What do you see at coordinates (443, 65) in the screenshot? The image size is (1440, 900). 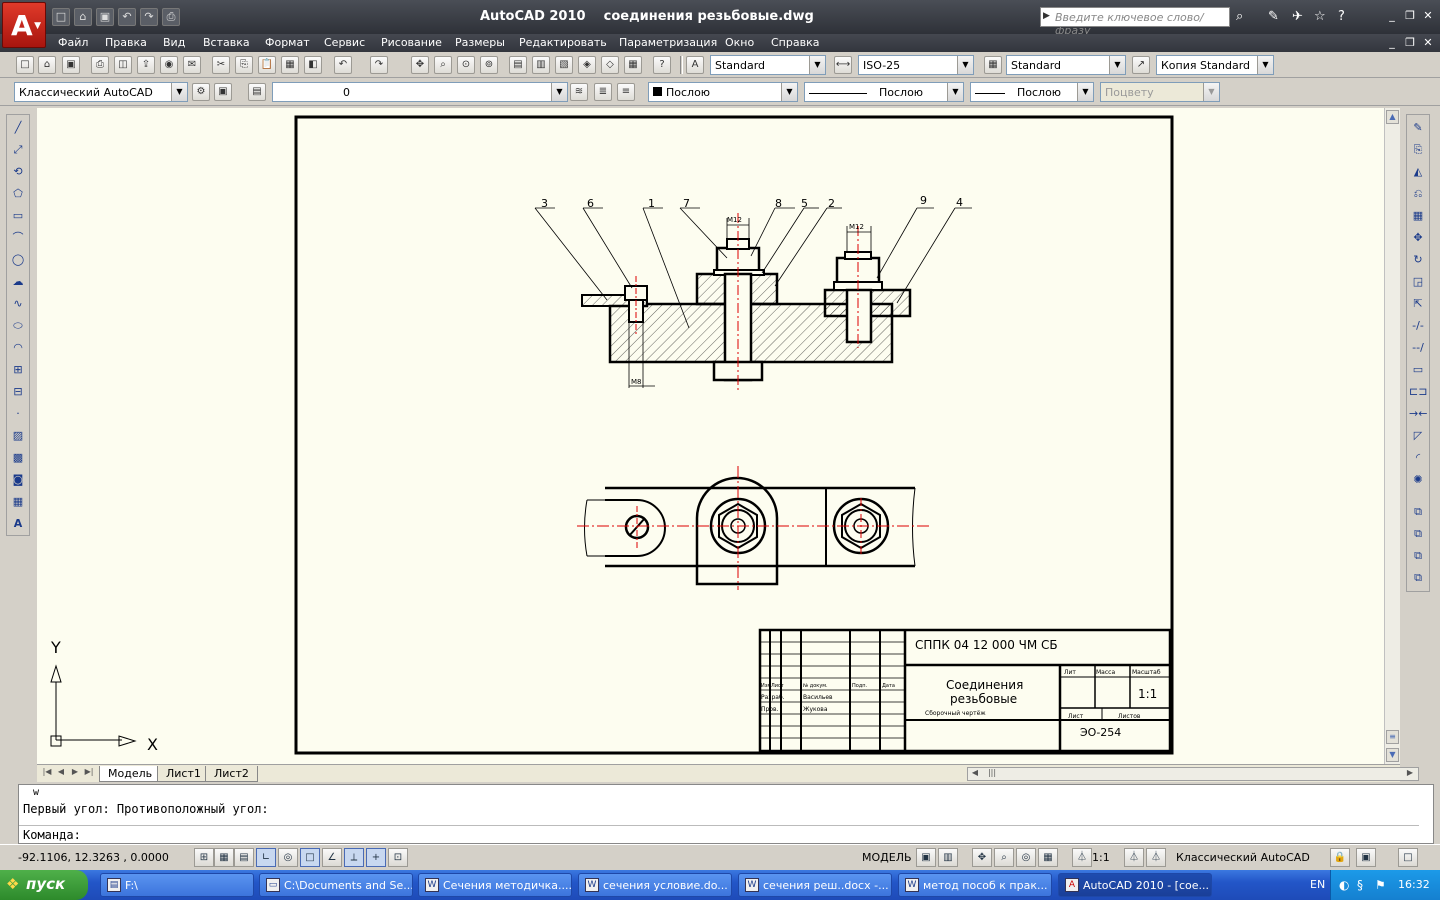 I see `zoom-realtime-icon: ⌕` at bounding box center [443, 65].